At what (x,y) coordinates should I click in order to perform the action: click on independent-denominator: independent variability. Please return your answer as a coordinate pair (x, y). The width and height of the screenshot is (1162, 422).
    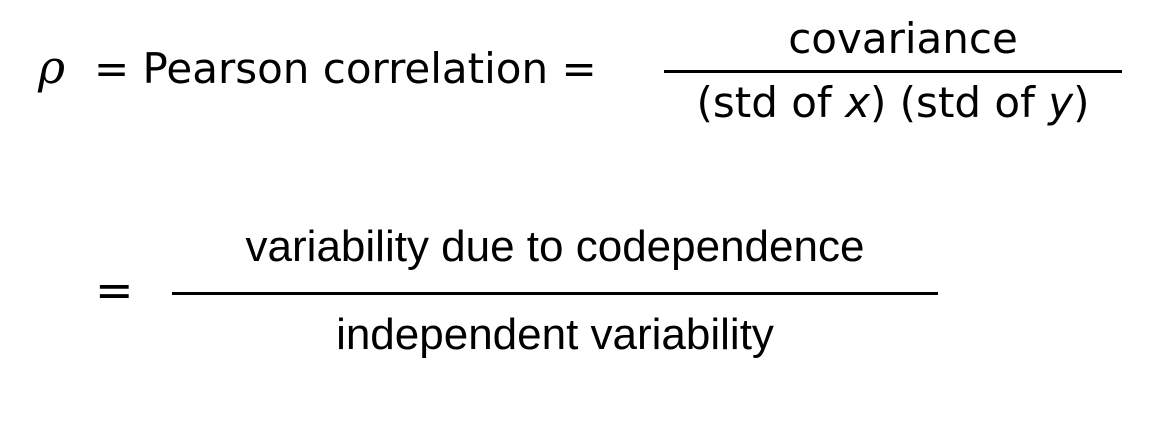
    Looking at the image, I should click on (555, 334).